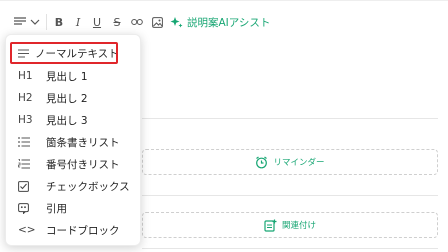  I want to click on text-style-icon, so click(20, 21).